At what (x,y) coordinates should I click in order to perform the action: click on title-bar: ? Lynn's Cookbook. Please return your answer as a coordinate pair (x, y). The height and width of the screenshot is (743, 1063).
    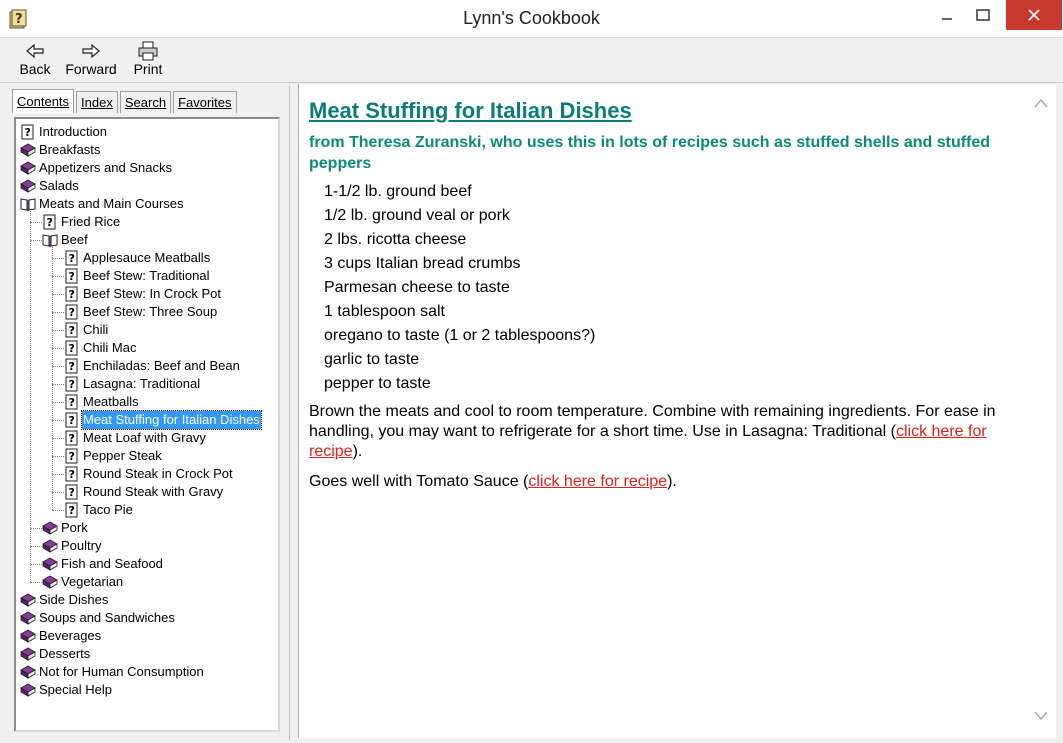
    Looking at the image, I should click on (531, 19).